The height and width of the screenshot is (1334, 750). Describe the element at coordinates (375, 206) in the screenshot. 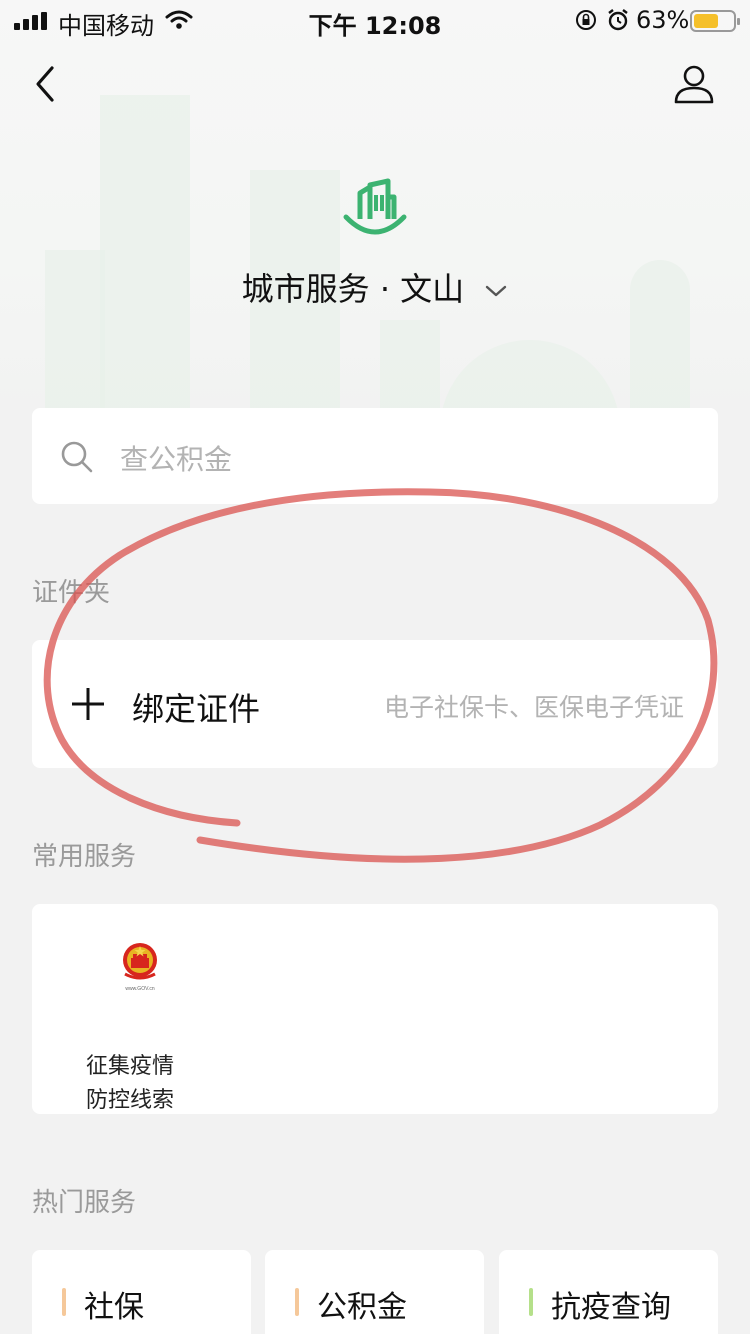

I see `city-building-icon` at that location.